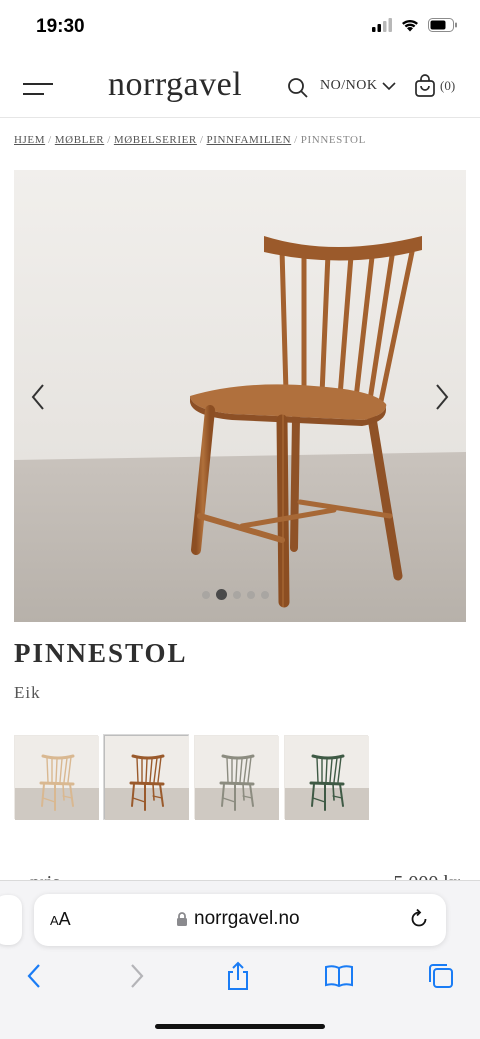 This screenshot has width=480, height=1039. What do you see at coordinates (27, 692) in the screenshot?
I see `product-material: Eik` at bounding box center [27, 692].